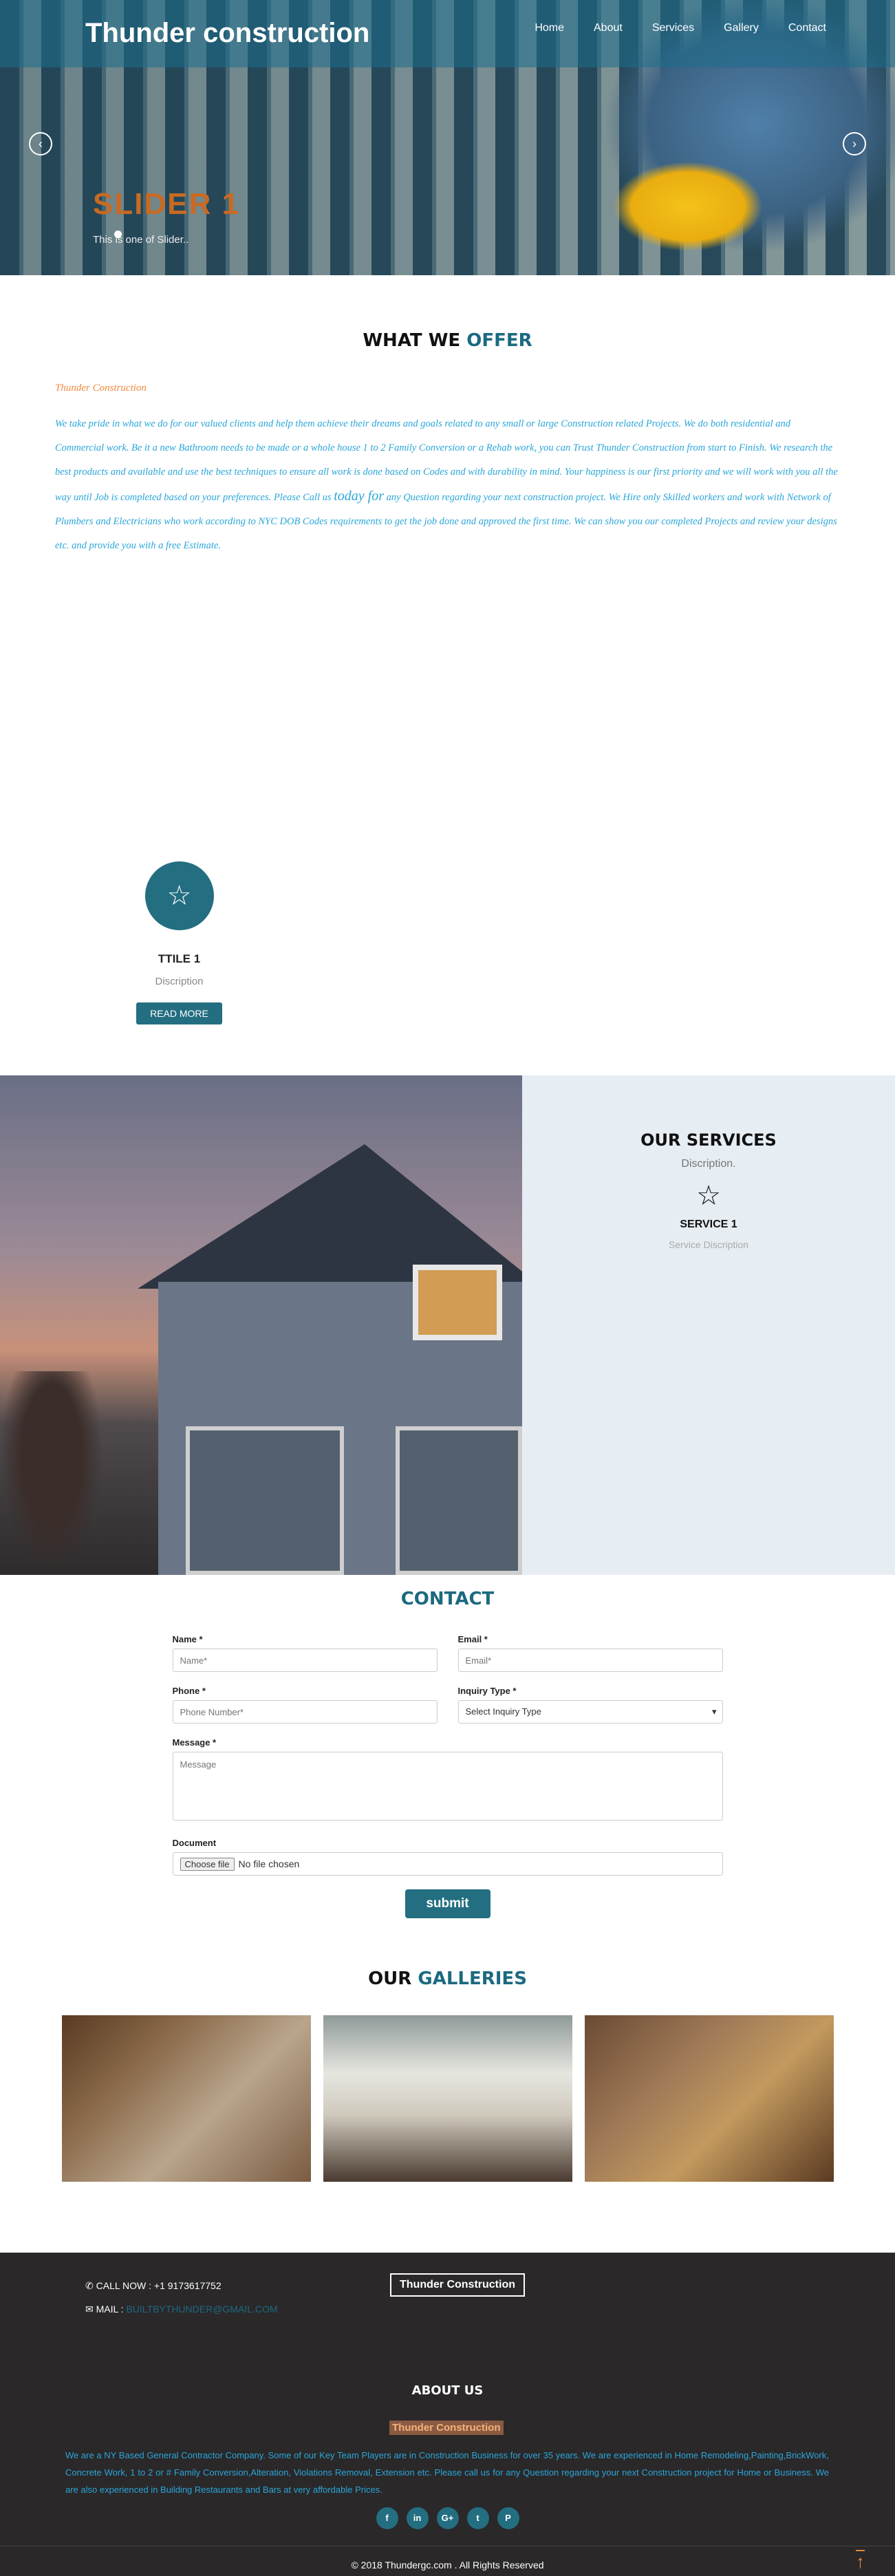  Describe the element at coordinates (472, 1979) in the screenshot. I see `galleries-title-b: GALLERIES` at that location.